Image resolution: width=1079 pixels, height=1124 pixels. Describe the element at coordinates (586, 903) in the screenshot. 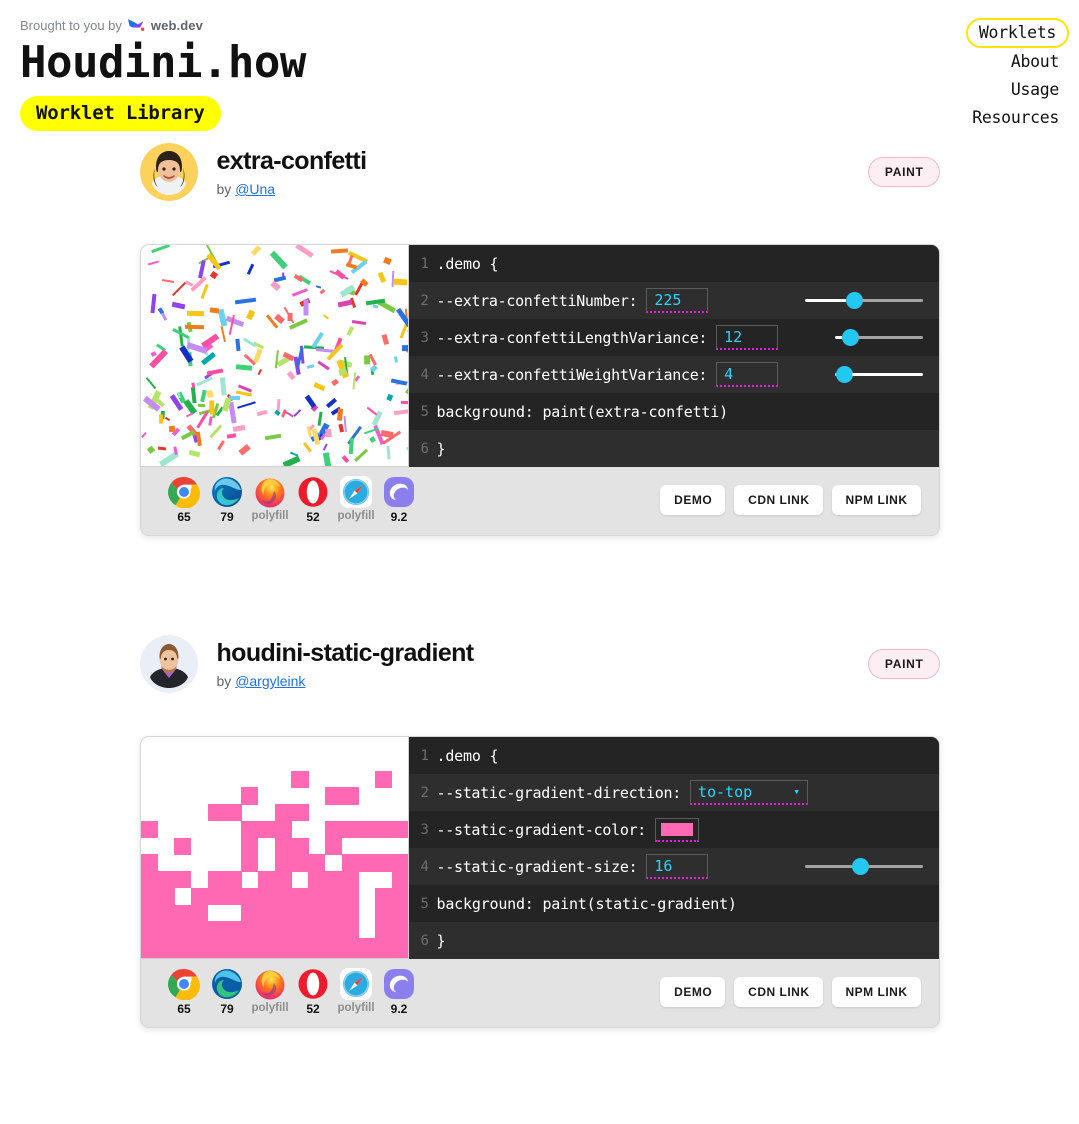

I see `code-background-decl: background: paint(static-gradient)` at that location.